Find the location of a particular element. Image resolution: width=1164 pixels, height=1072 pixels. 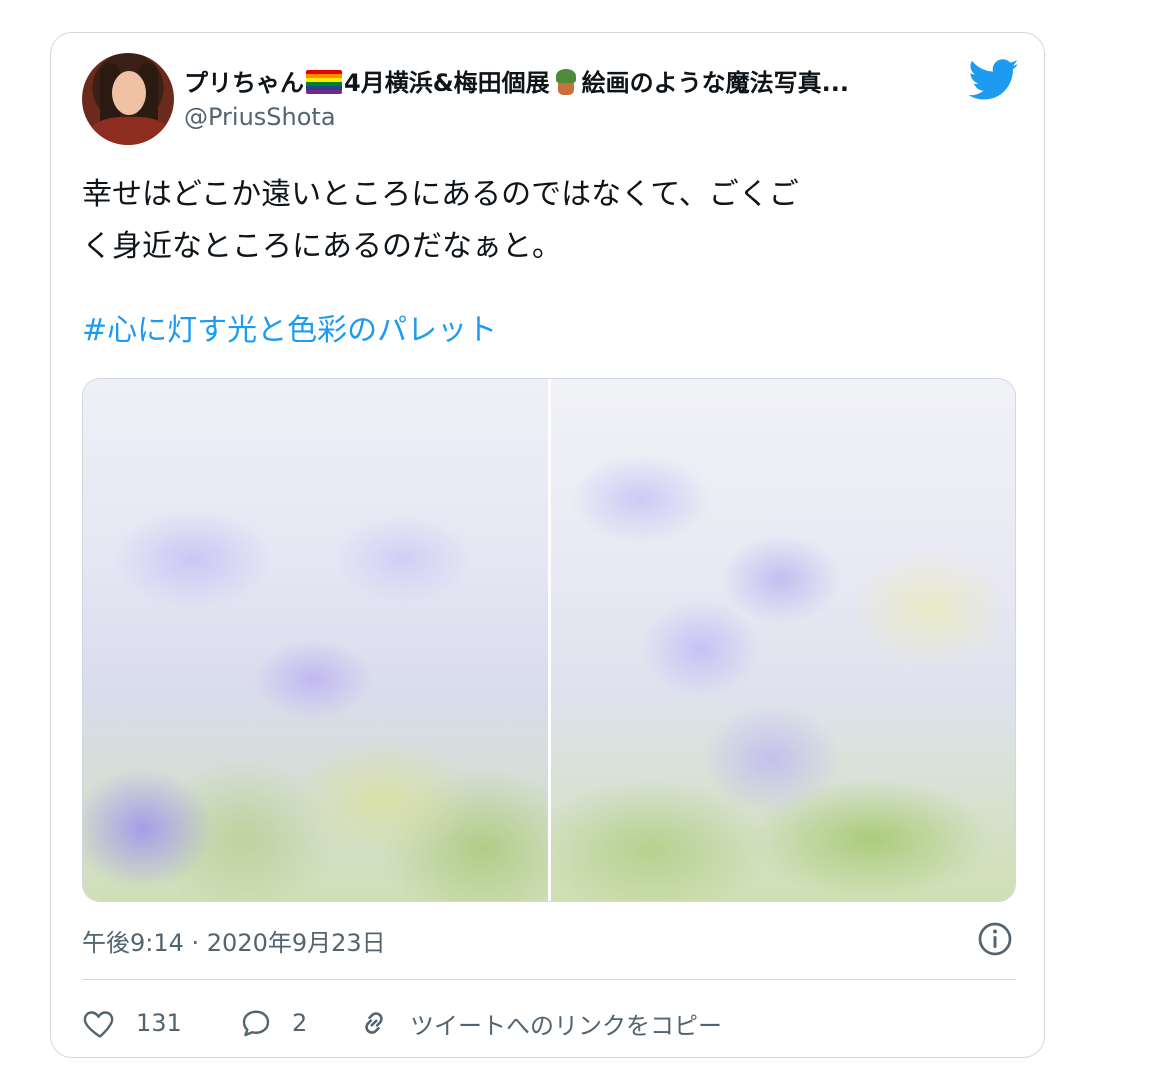

media-divider is located at coordinates (549, 640).